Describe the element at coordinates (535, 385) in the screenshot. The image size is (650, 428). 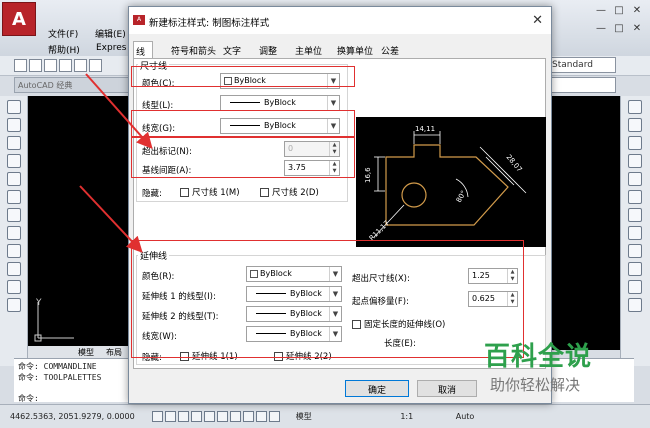
I see `watermark-subtitle: 助你轻松解决` at that location.